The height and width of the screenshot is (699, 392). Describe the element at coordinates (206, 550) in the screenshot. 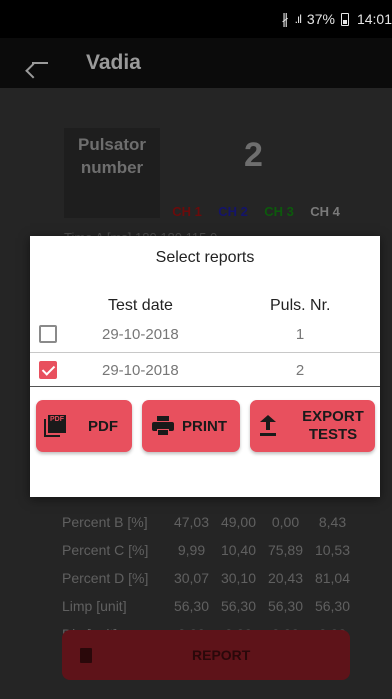

I see `table-row: Percent C [%] 9,99 10,40 75,89 10,53` at that location.